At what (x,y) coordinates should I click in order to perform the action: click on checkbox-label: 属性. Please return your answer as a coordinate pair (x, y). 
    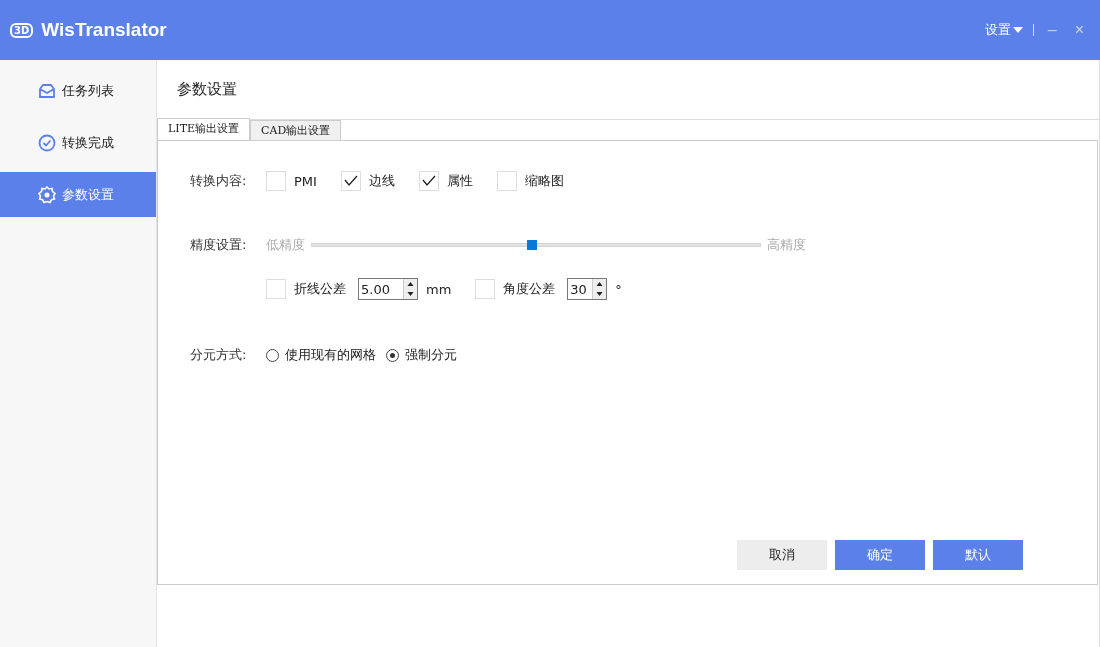
    Looking at the image, I should click on (459, 181).